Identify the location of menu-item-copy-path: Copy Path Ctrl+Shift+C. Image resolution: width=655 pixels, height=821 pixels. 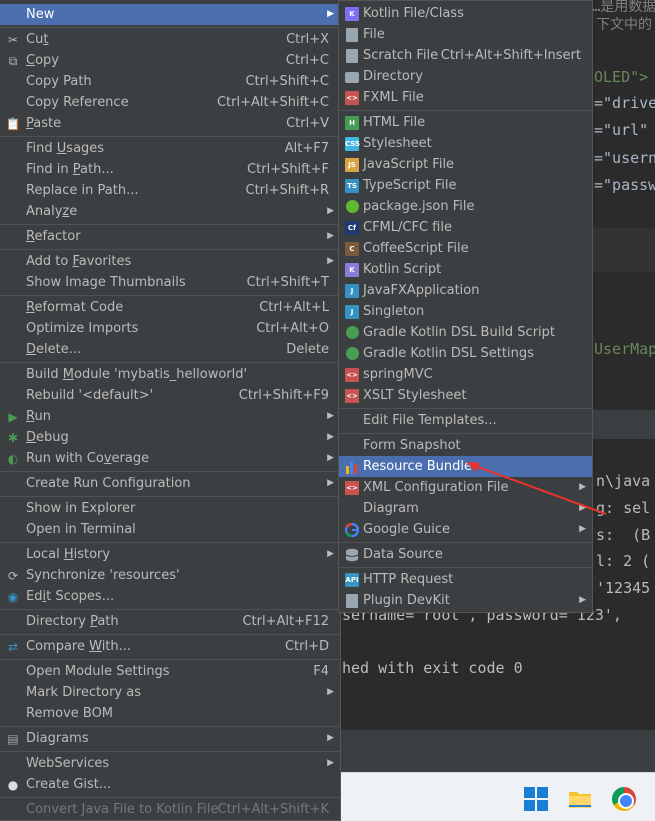
(170, 81).